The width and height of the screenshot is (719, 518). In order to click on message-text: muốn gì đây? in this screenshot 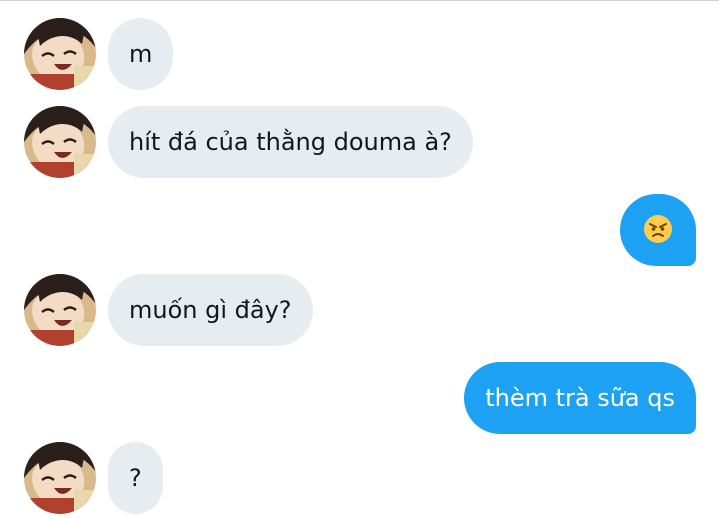, I will do `click(210, 310)`.